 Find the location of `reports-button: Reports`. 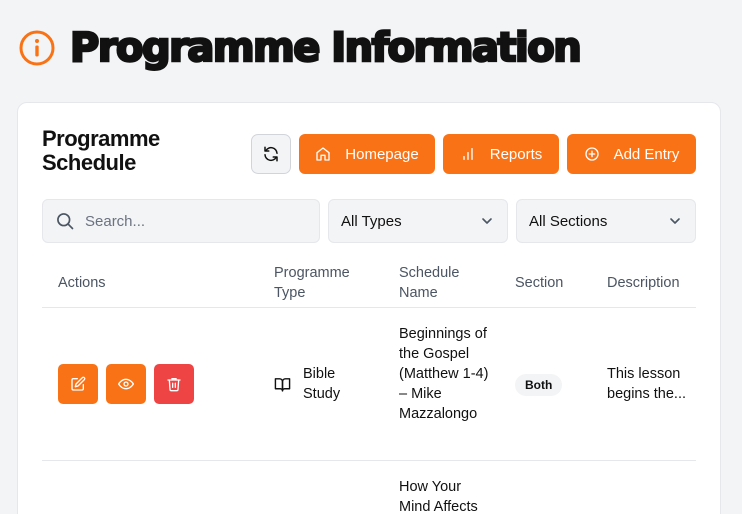

reports-button: Reports is located at coordinates (501, 154).